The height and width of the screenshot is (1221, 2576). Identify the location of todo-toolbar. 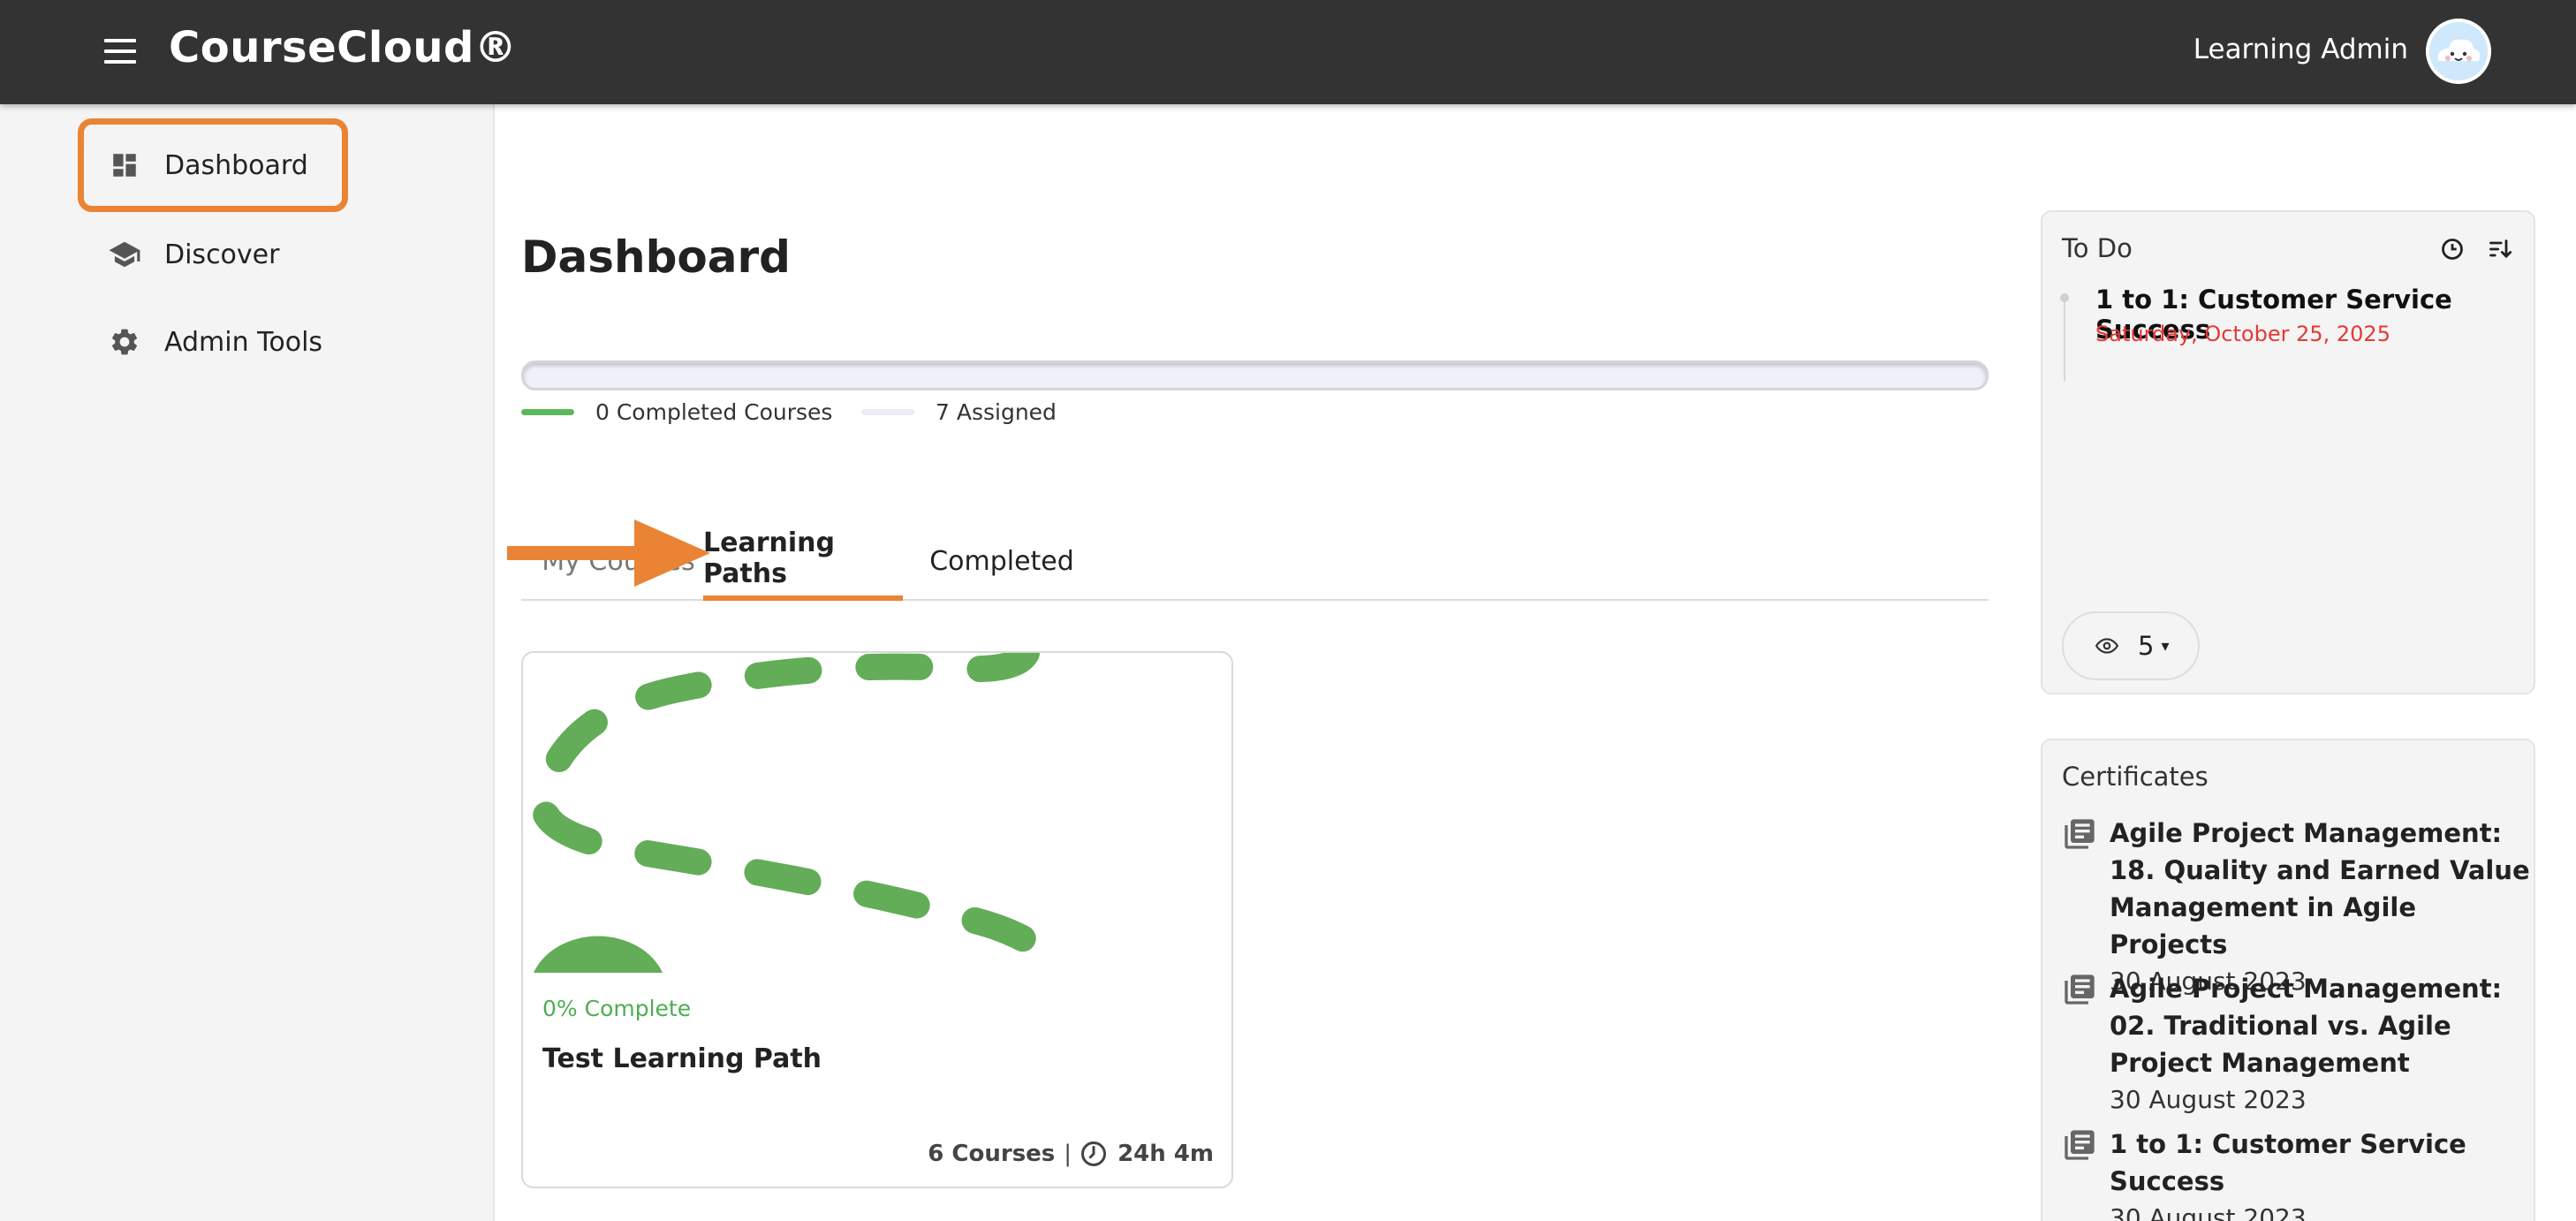
(2476, 249).